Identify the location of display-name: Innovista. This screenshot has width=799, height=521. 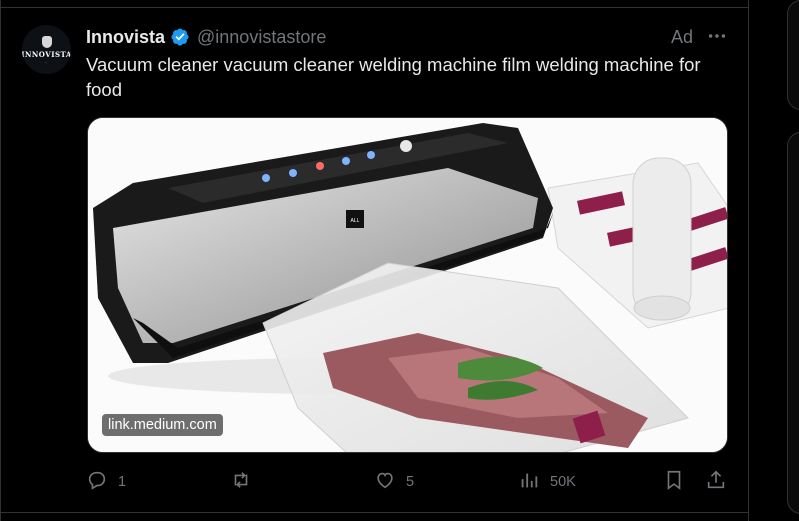
(125, 37).